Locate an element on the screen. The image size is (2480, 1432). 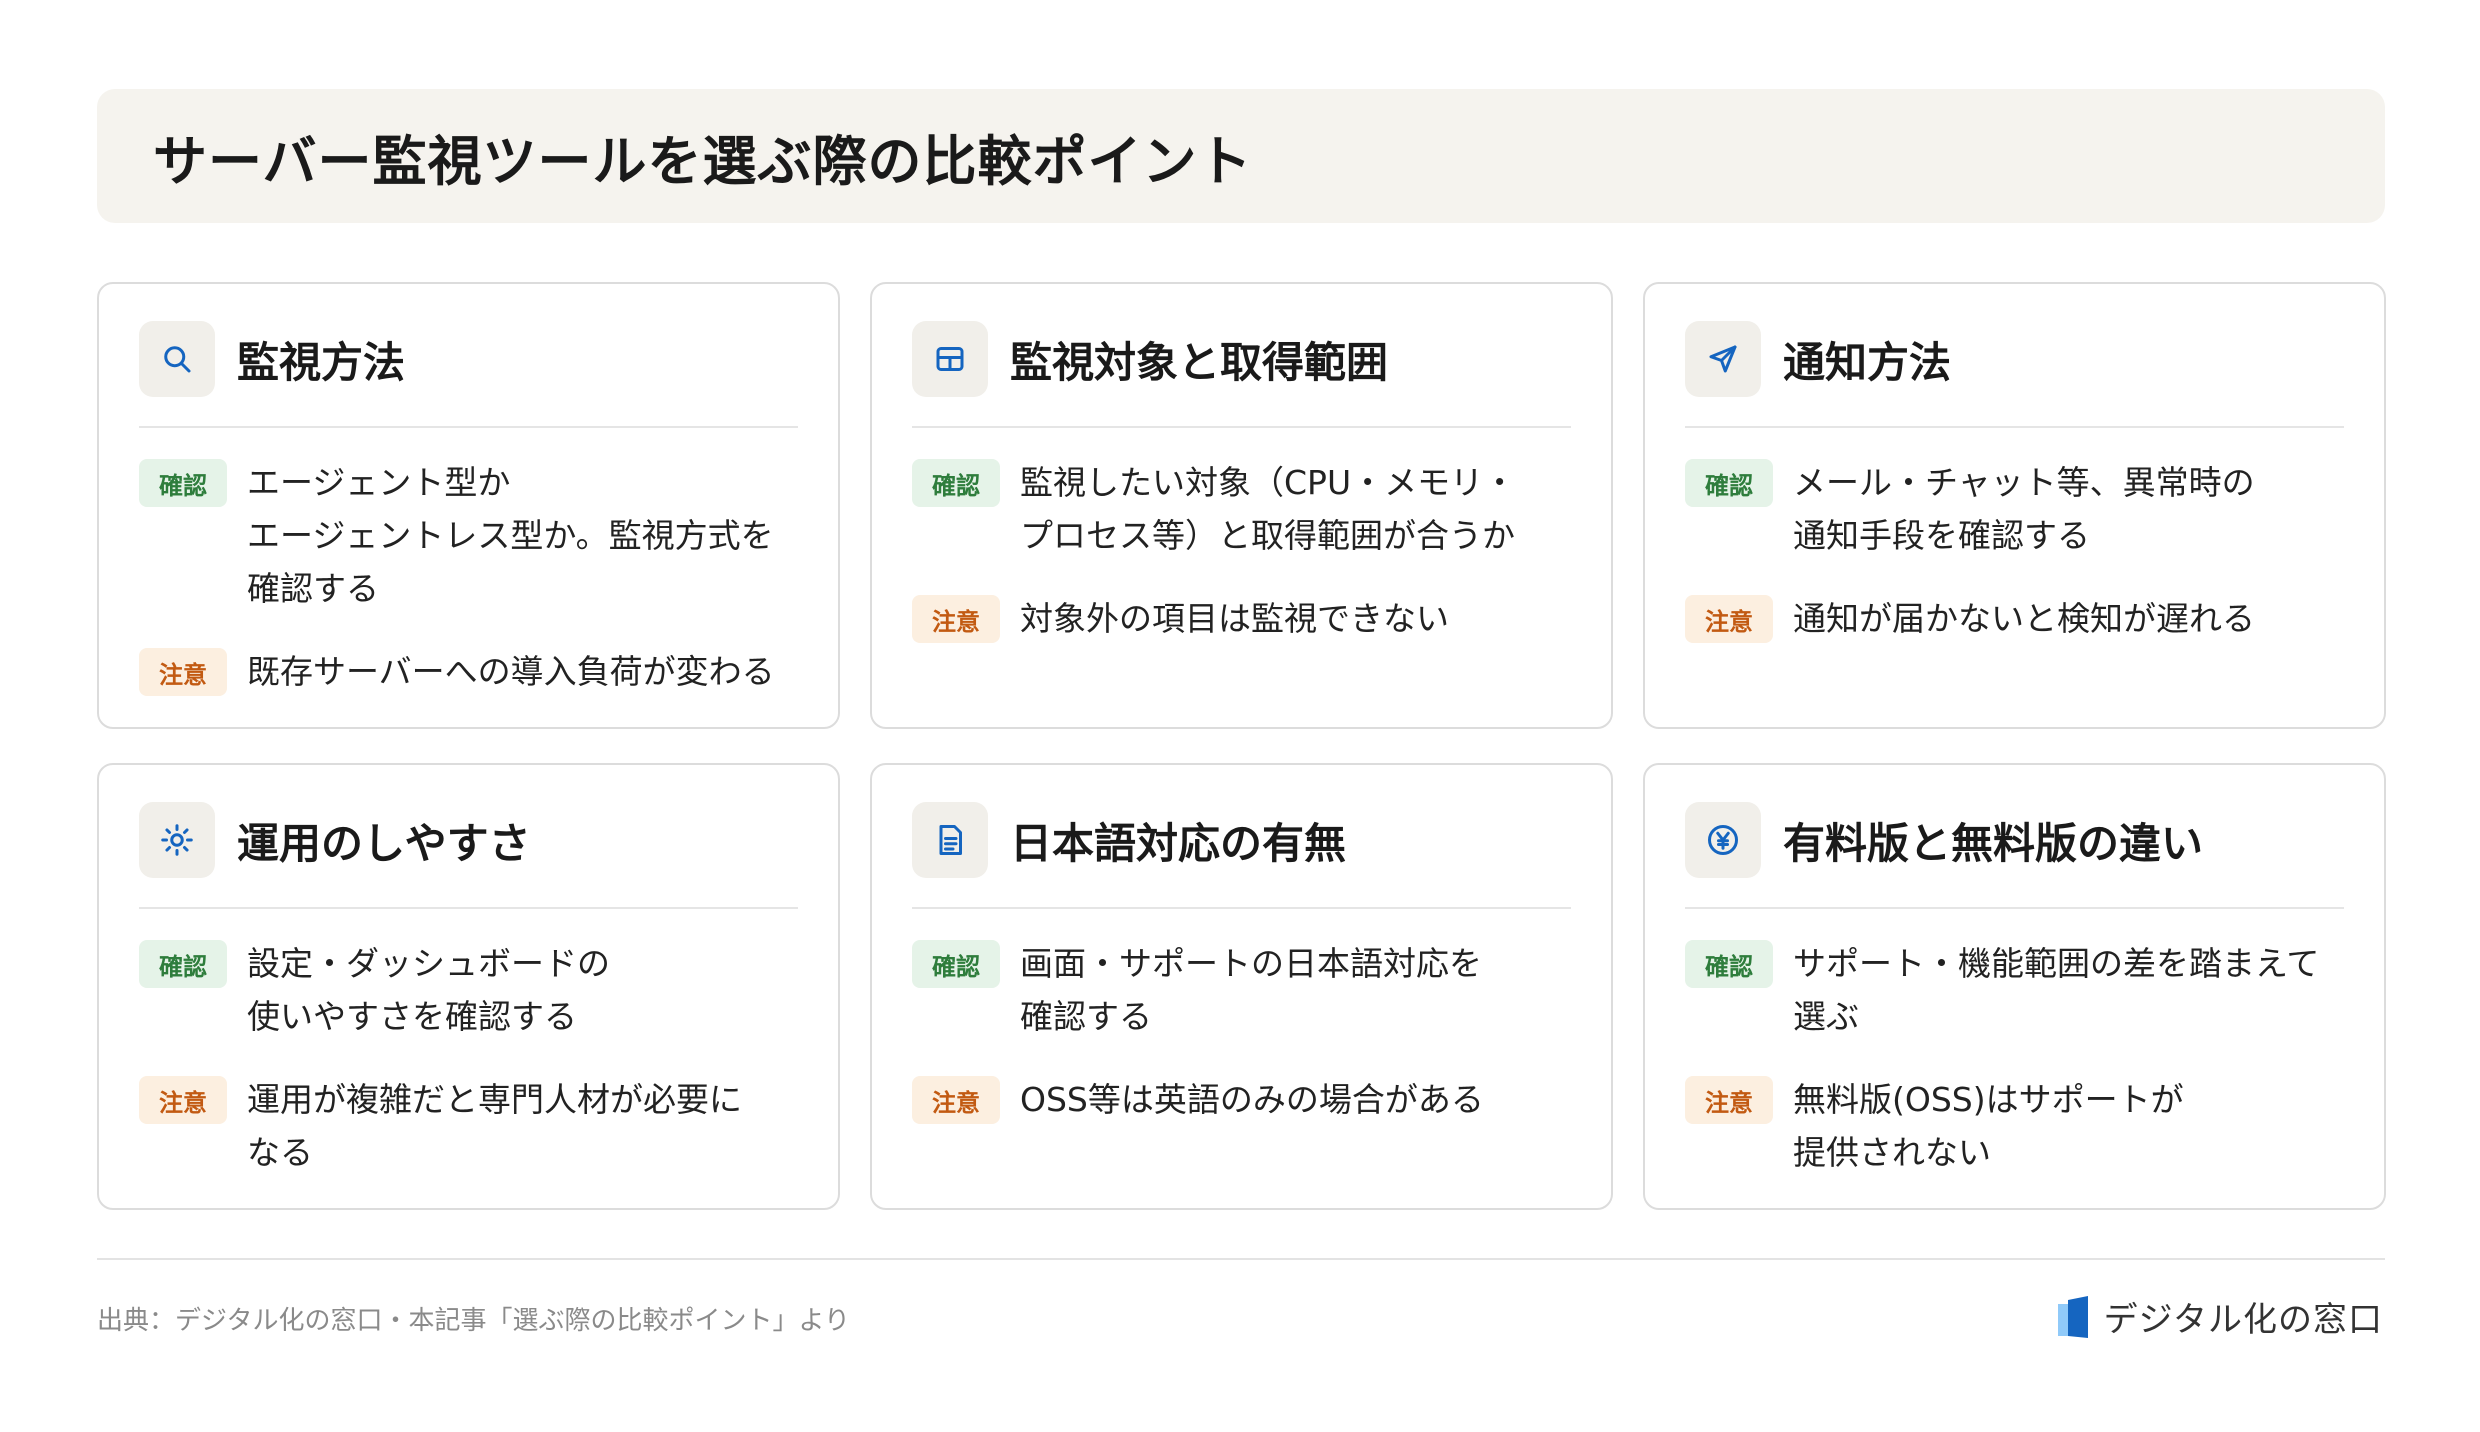
card-header: 監視方法 is located at coordinates (468, 356).